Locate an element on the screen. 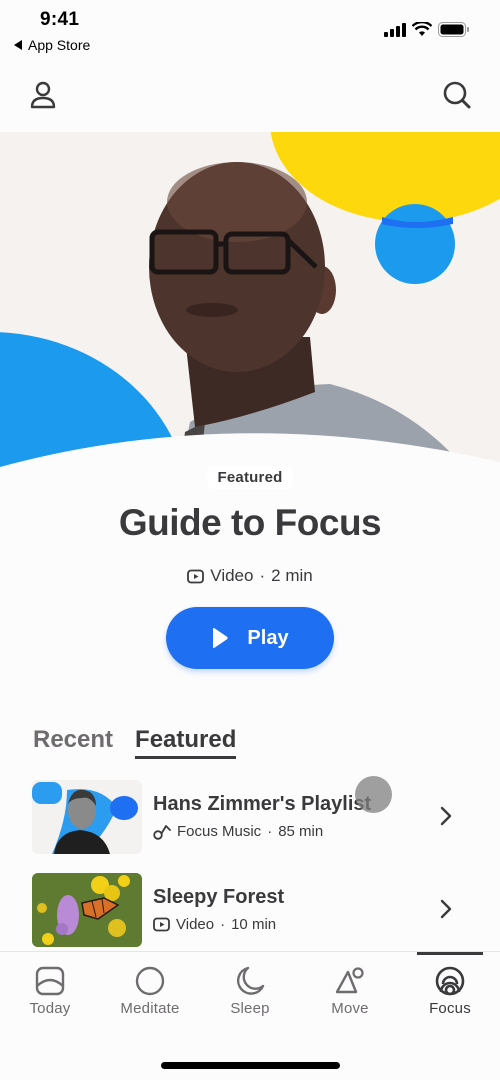  list-item-category: Focus Music is located at coordinates (219, 831).